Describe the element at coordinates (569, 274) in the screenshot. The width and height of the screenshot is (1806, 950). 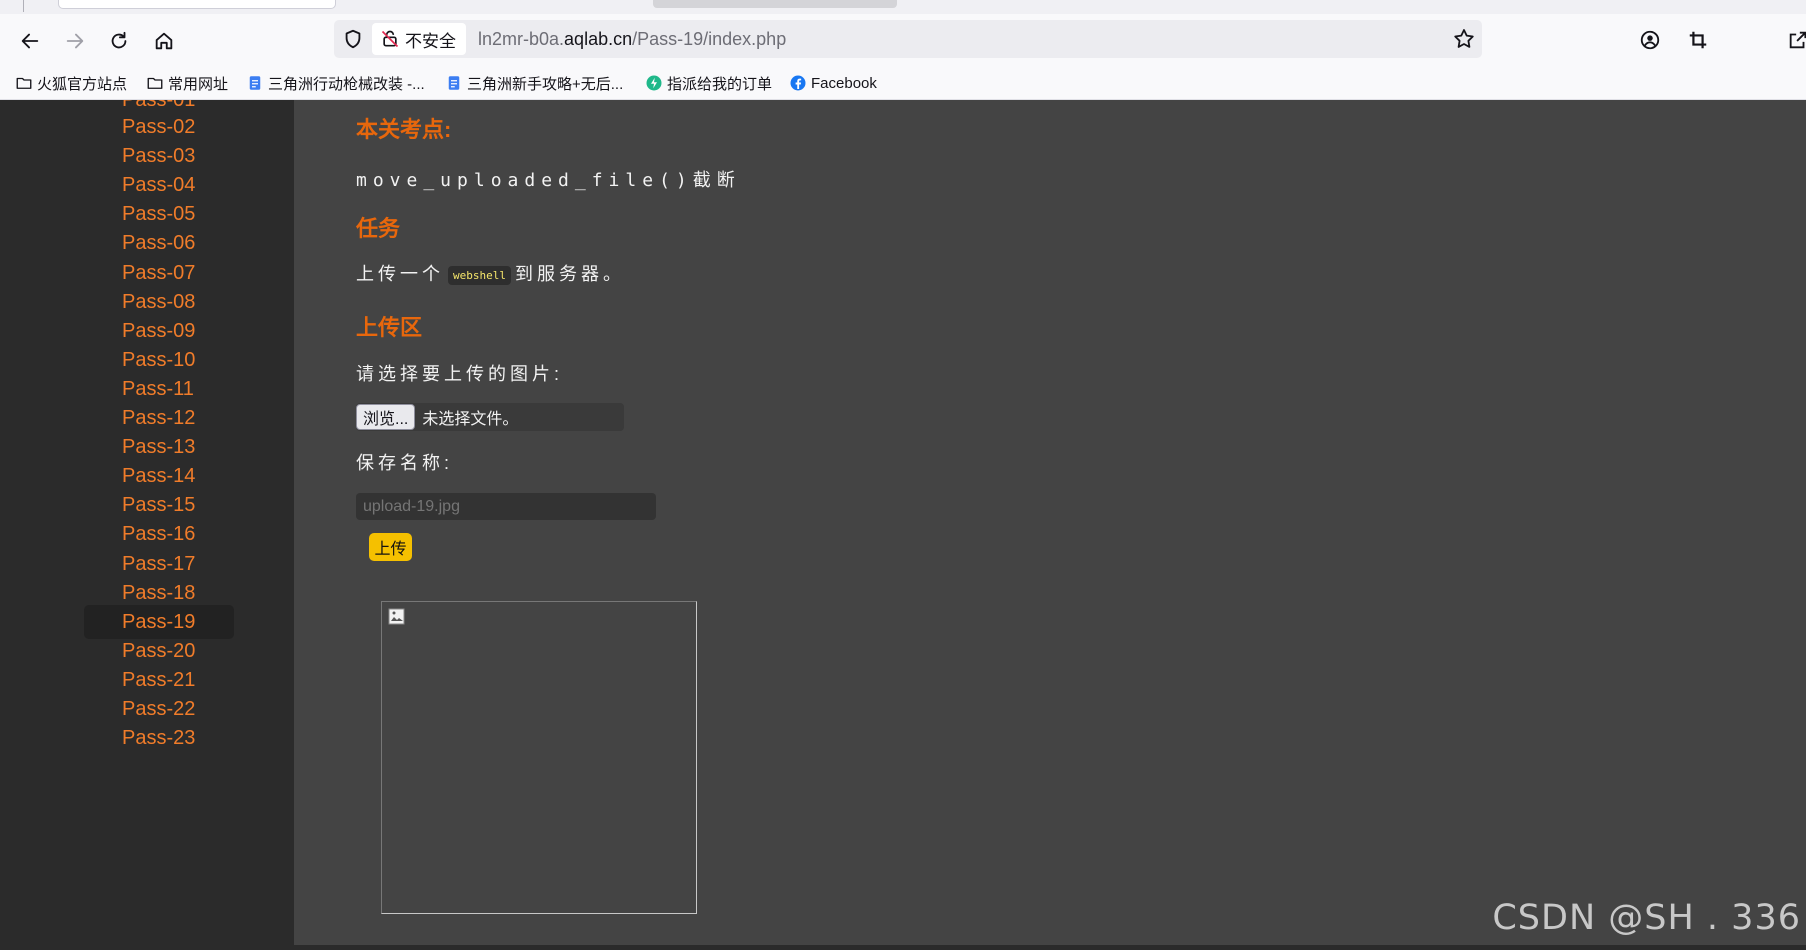
I see `task-text-after: 到服务器。` at that location.